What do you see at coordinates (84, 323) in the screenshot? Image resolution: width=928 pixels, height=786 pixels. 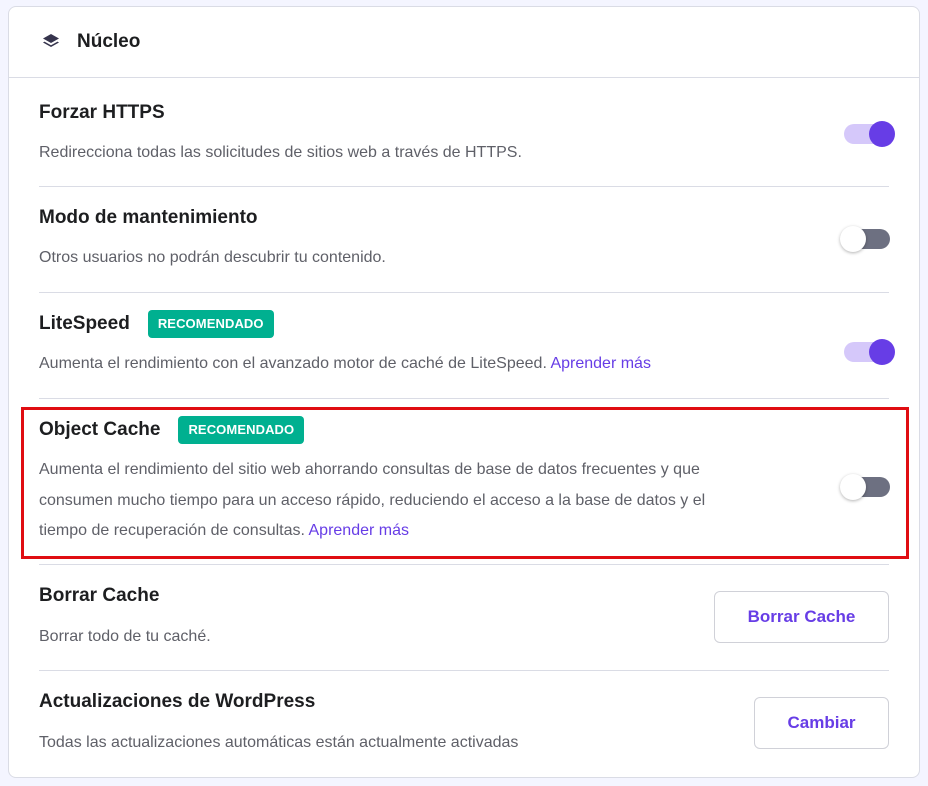 I see `setting-title-text: LiteSpeed` at bounding box center [84, 323].